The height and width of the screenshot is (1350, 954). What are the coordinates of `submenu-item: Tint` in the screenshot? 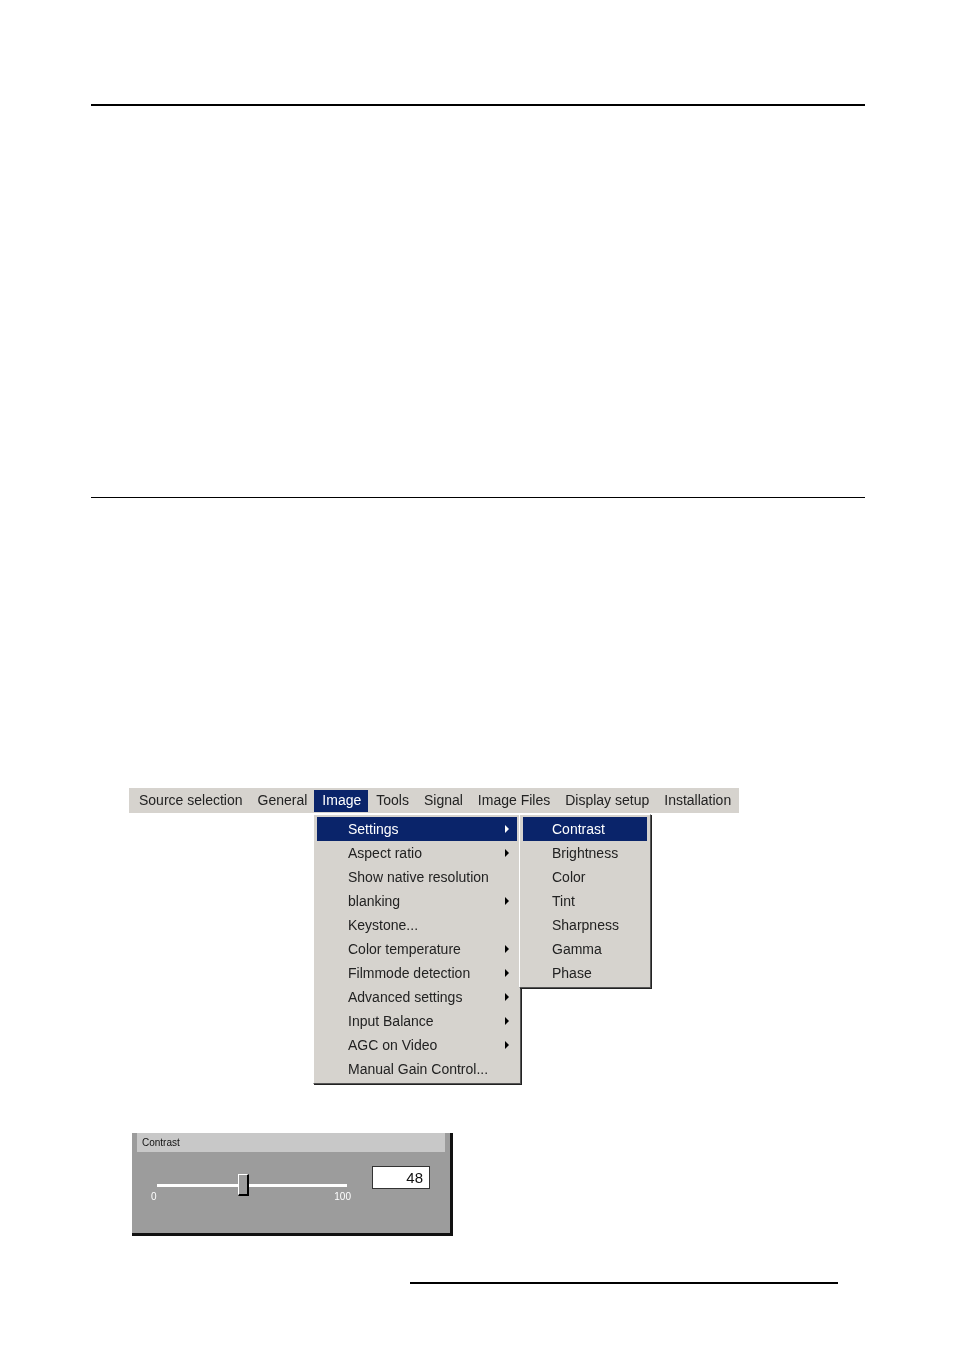 It's located at (585, 901).